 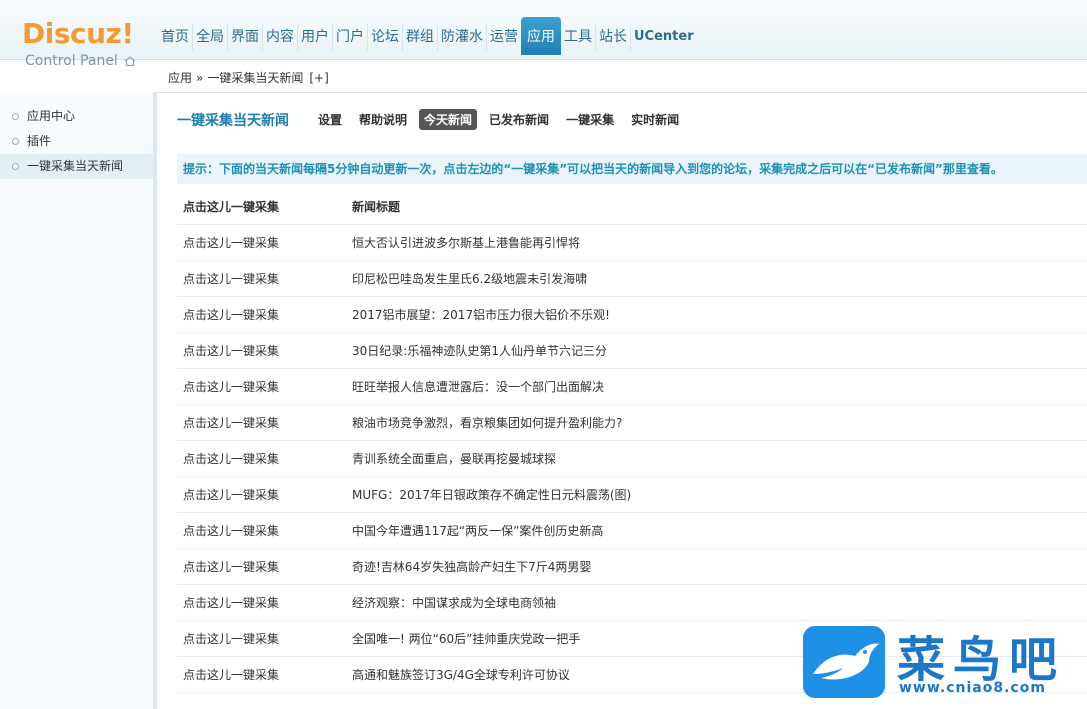 What do you see at coordinates (478, 531) in the screenshot?
I see `news-title: 中国今年遭遇117起“两反一保”案件创历史新高` at bounding box center [478, 531].